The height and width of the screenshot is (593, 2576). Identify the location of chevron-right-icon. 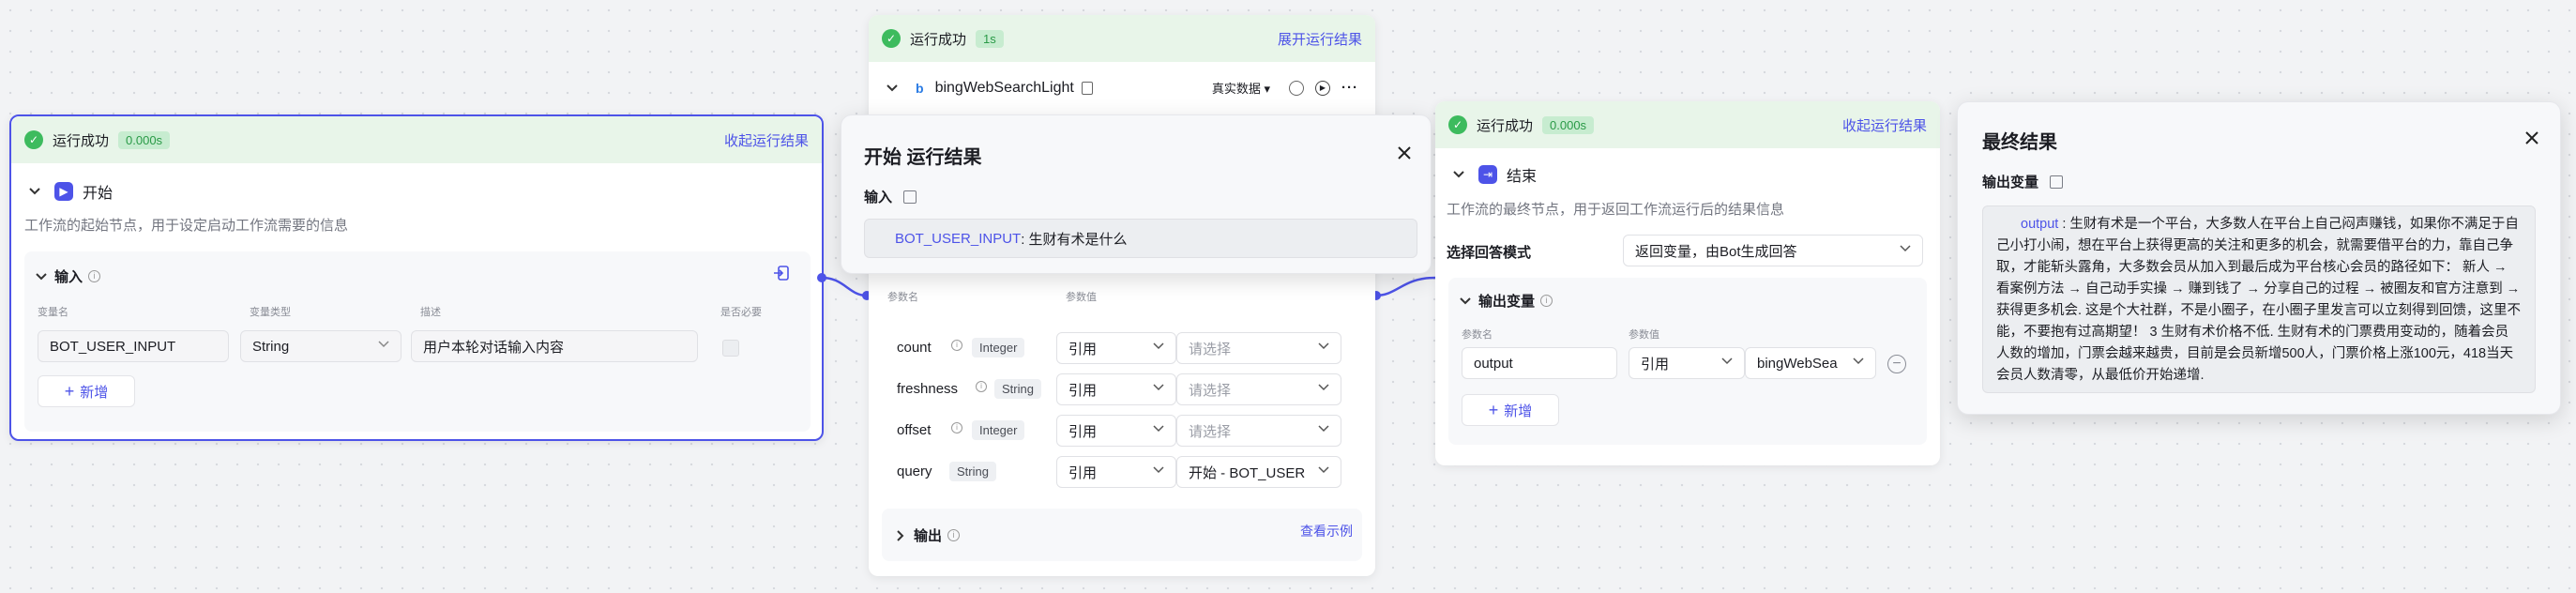
(900, 535).